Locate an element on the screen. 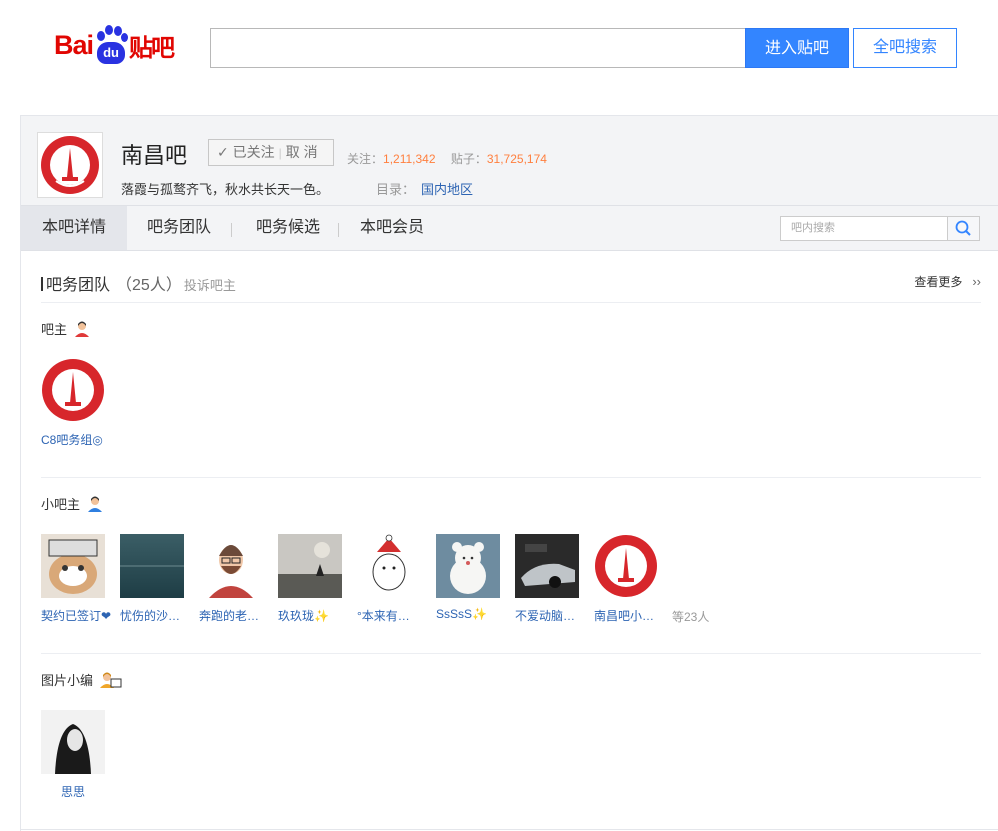 This screenshot has width=998, height=831. double-chevron-right-icon: ›› is located at coordinates (976, 281).